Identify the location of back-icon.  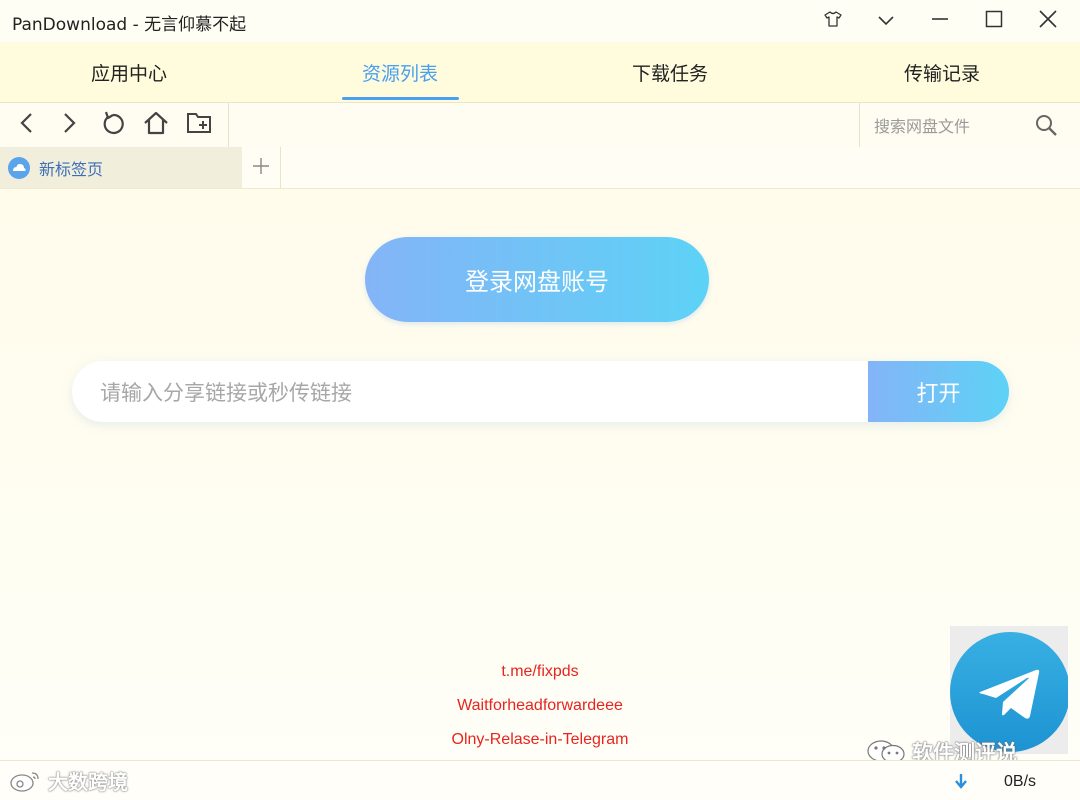
(27, 125).